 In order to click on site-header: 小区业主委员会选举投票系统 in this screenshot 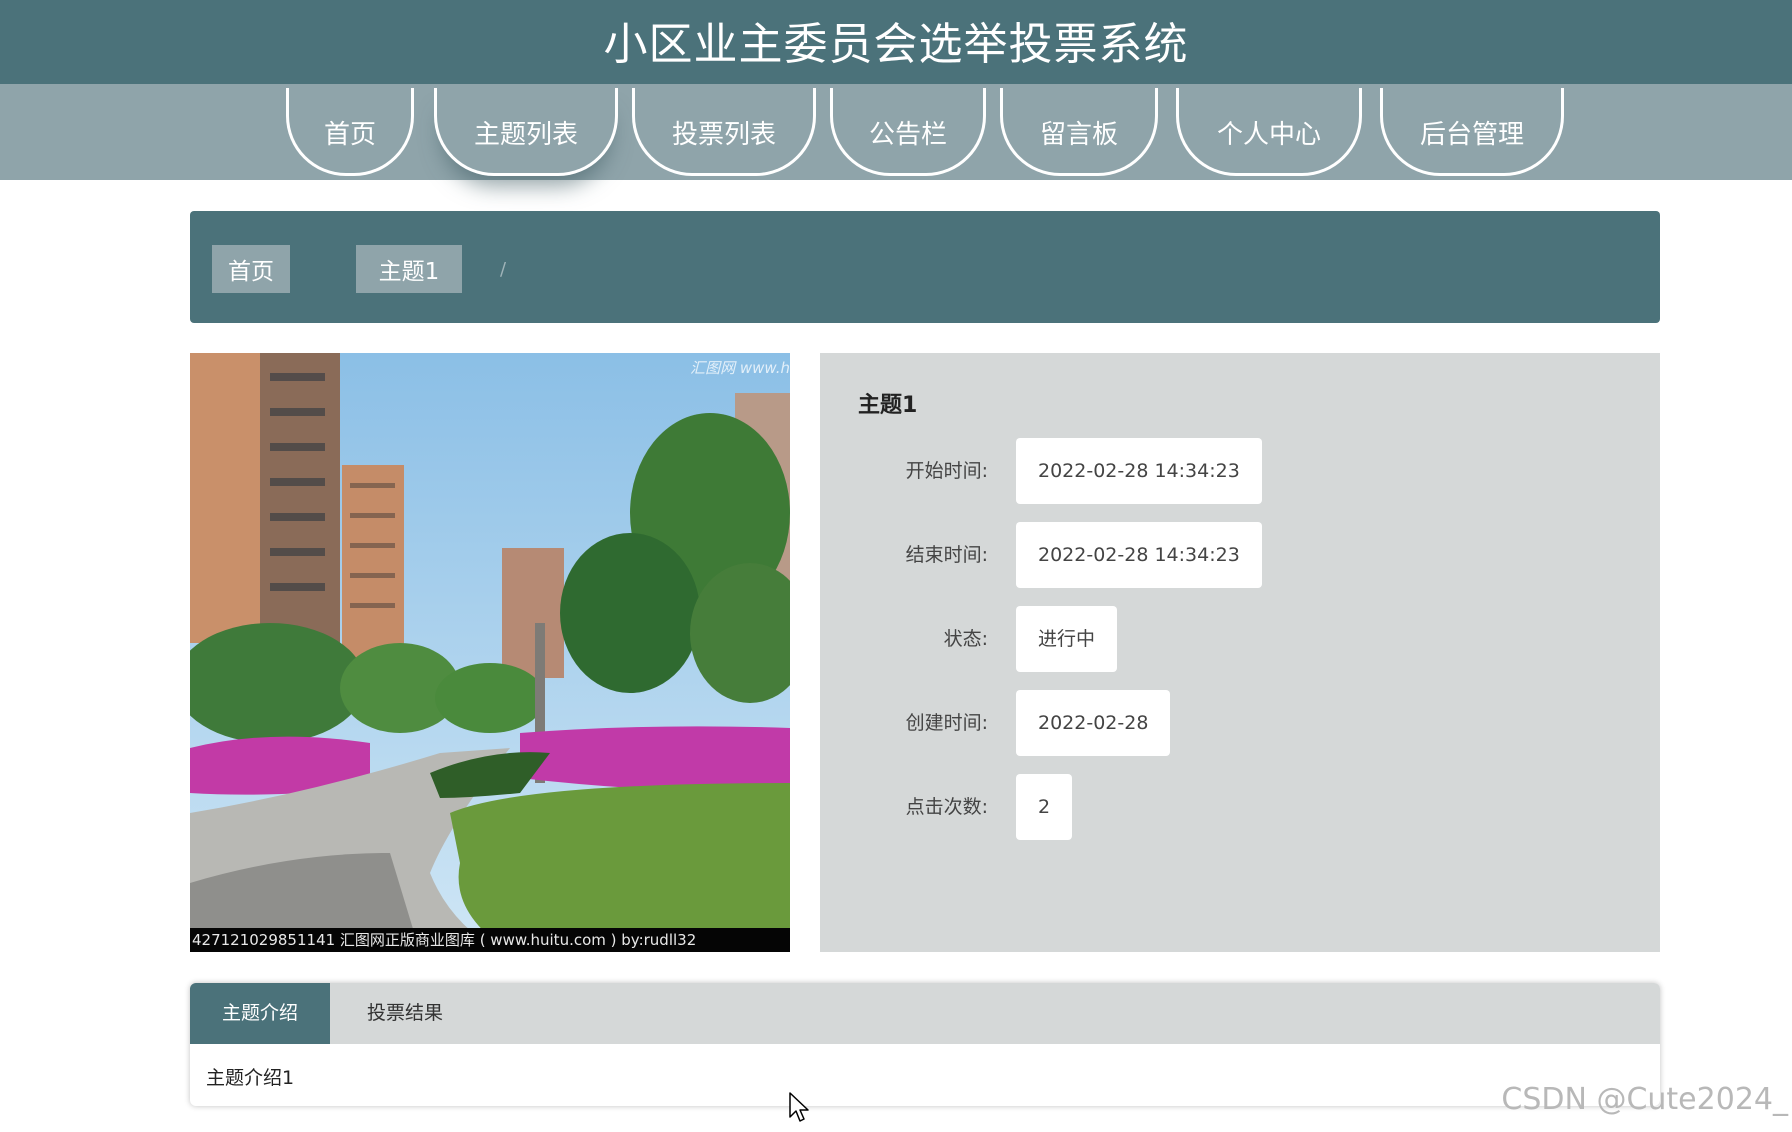, I will do `click(896, 42)`.